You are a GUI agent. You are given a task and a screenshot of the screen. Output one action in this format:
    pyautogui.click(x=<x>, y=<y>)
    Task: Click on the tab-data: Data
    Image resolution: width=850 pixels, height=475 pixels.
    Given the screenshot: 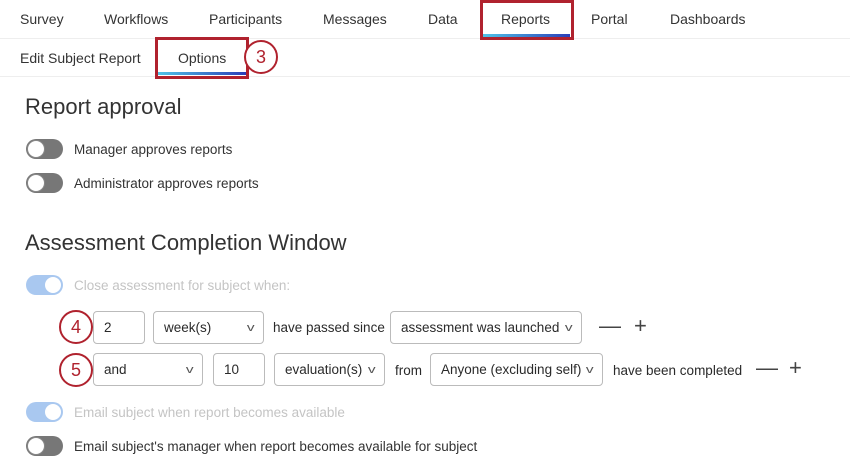 What is the action you would take?
    pyautogui.click(x=443, y=19)
    